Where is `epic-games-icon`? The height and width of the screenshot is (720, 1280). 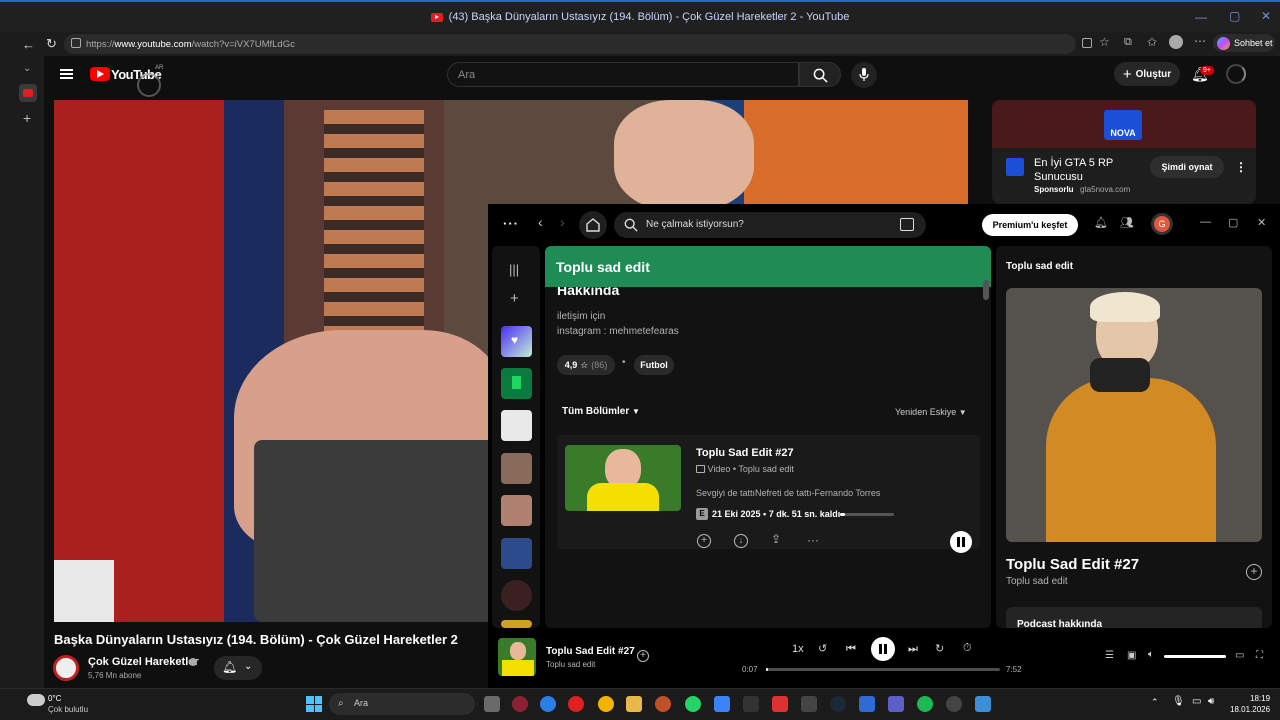 epic-games-icon is located at coordinates (751, 704).